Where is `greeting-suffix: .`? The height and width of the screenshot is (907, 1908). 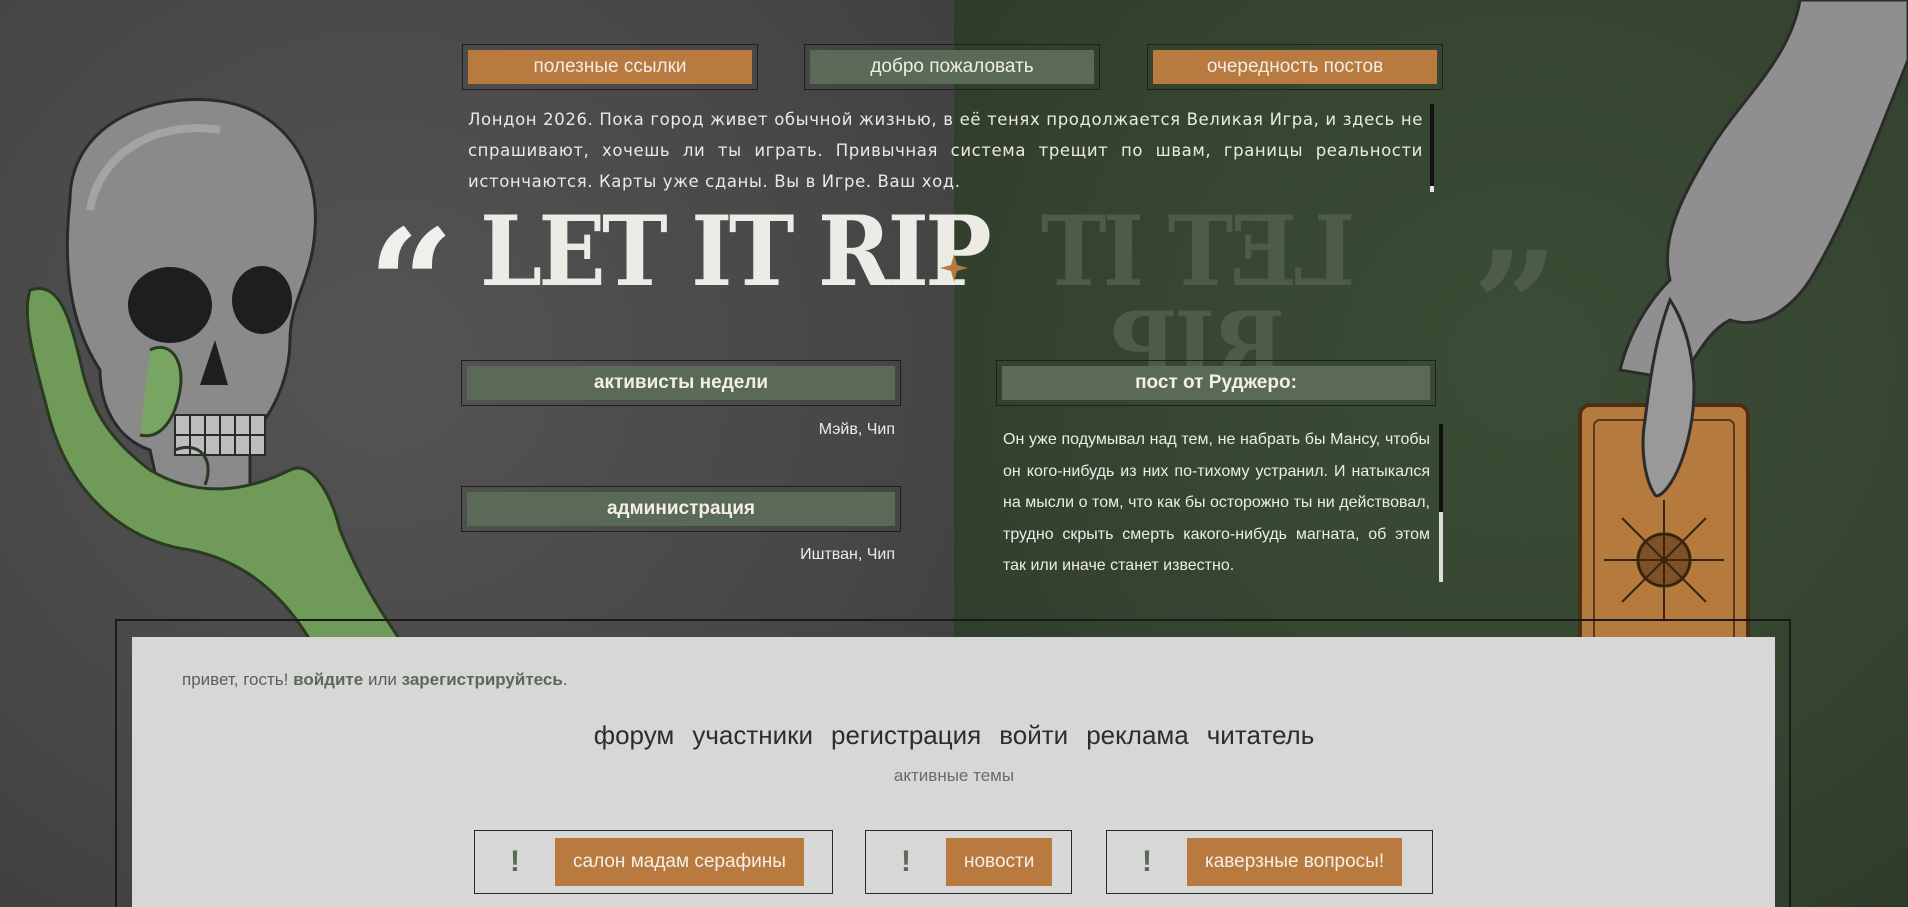 greeting-suffix: . is located at coordinates (565, 679).